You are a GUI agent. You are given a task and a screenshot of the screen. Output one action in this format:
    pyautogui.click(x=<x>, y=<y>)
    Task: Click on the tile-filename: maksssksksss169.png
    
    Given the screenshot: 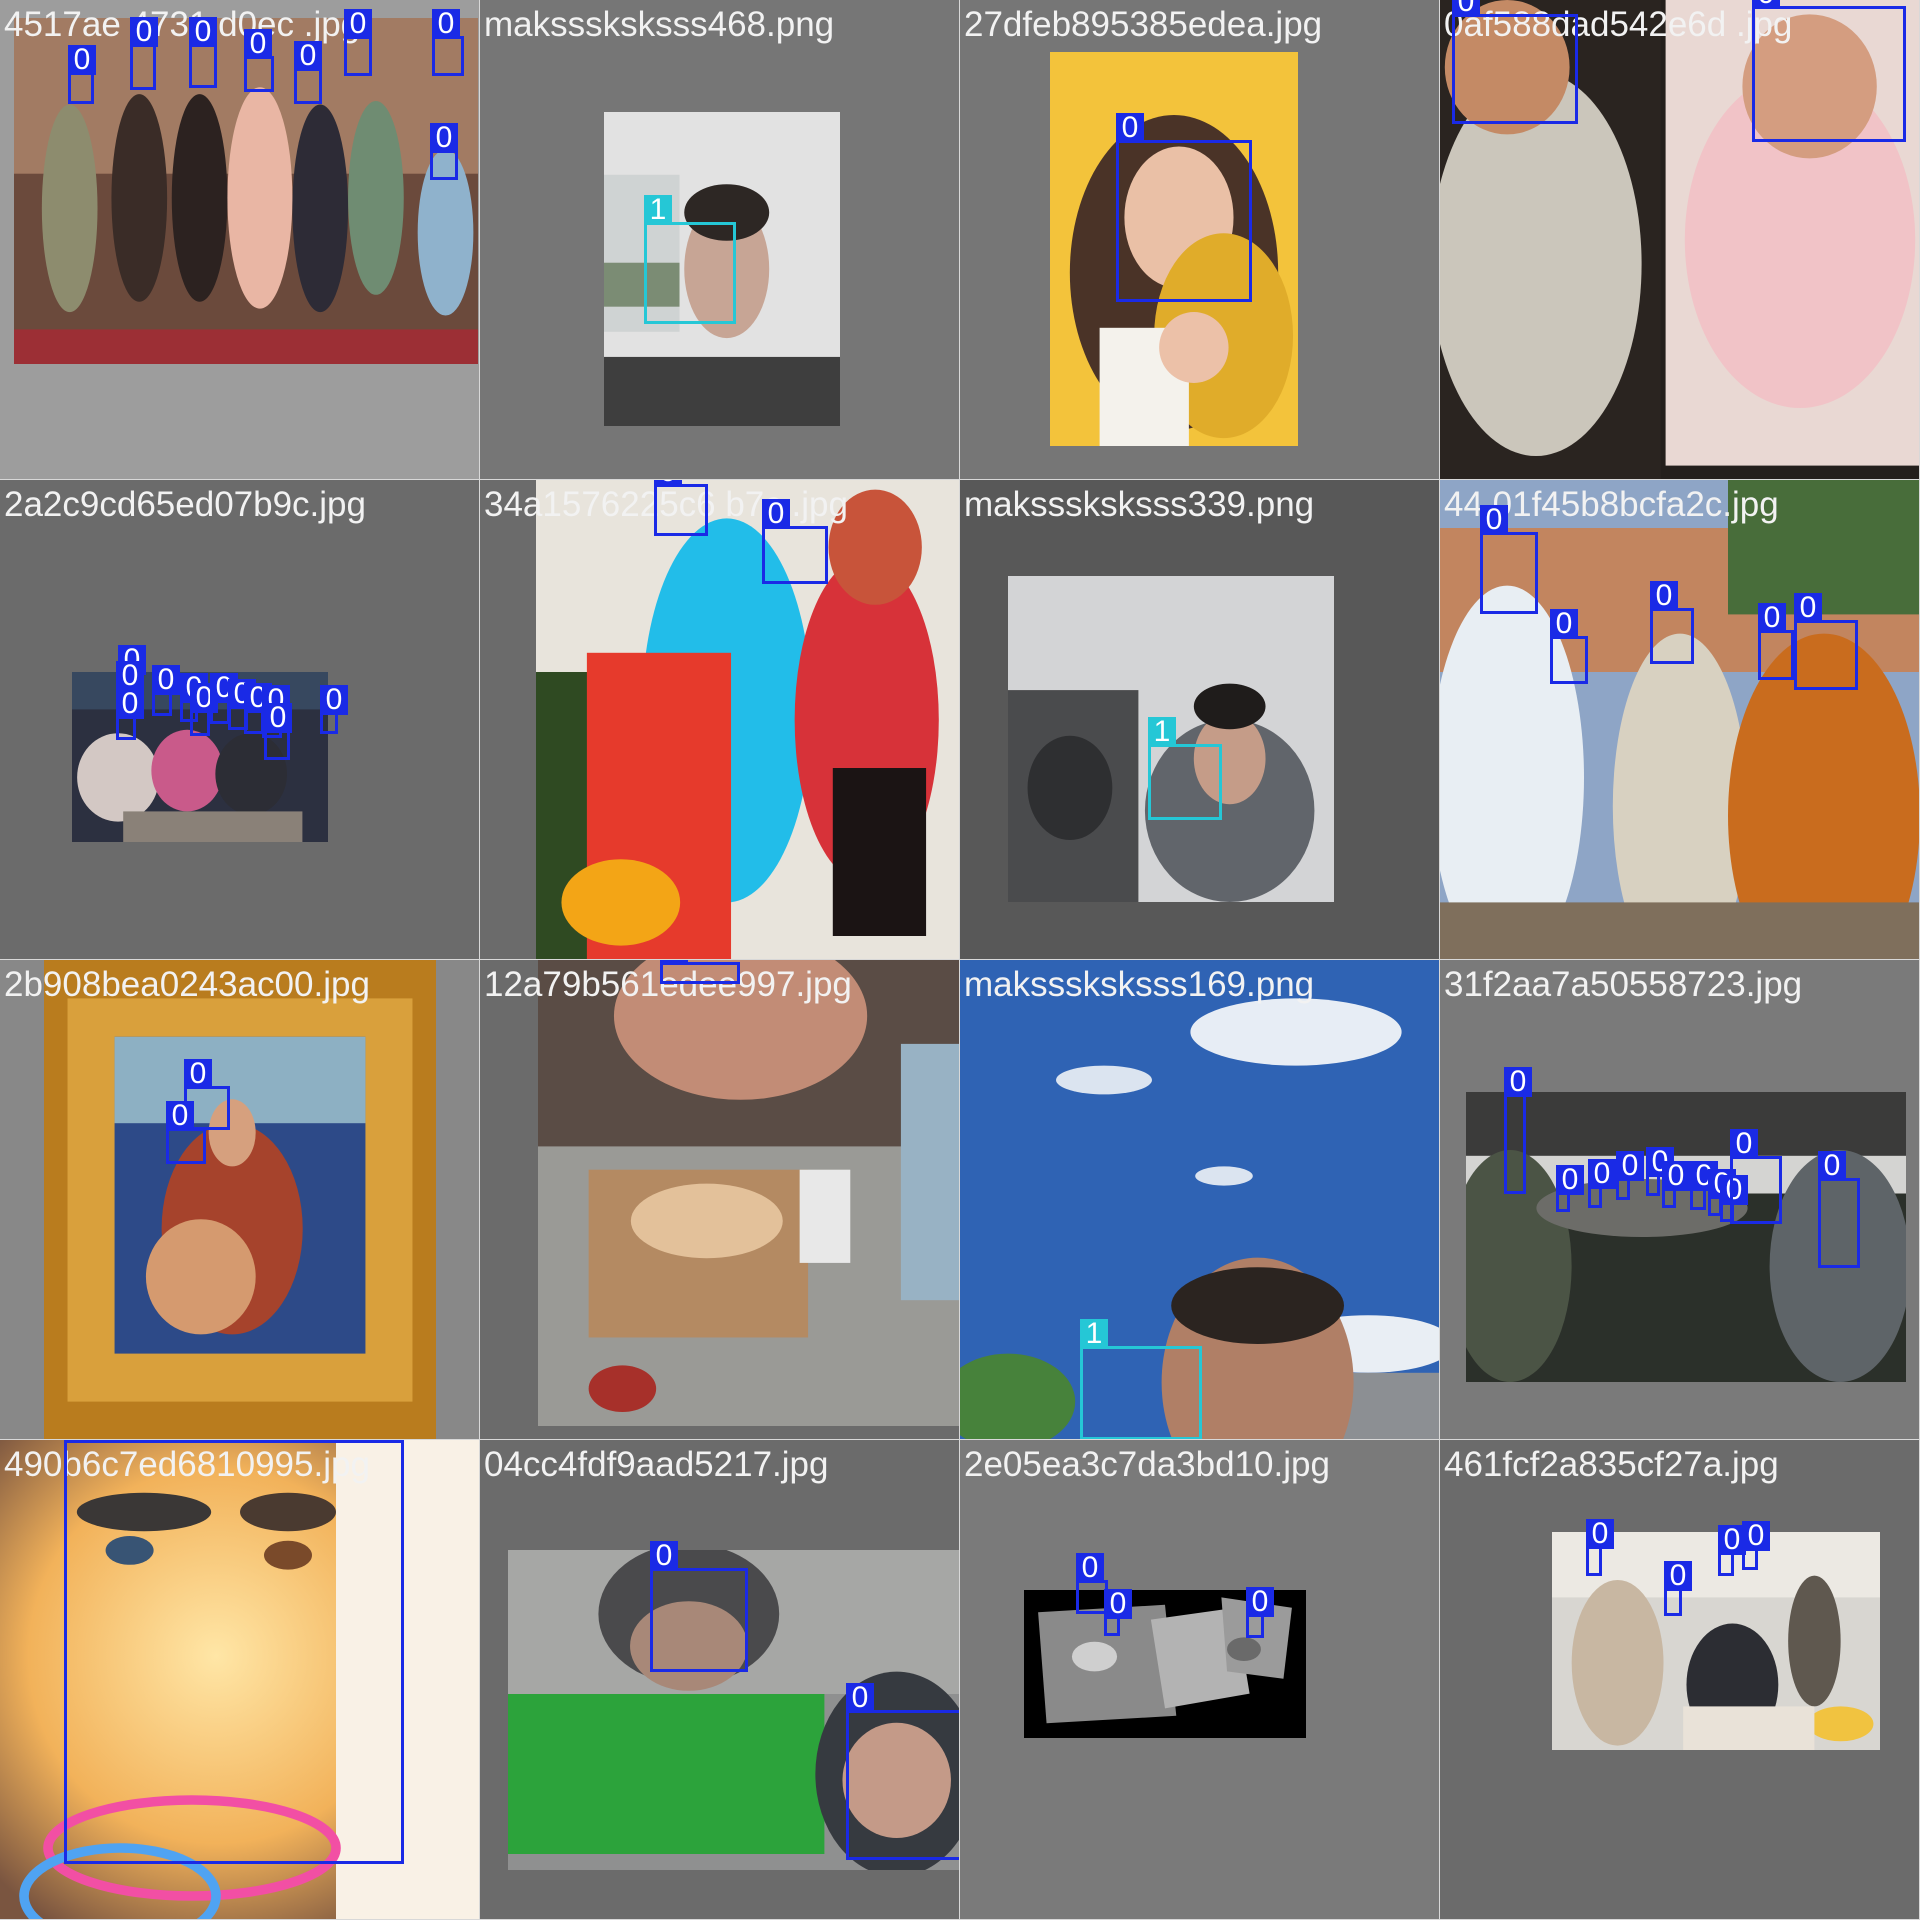 What is the action you would take?
    pyautogui.click(x=1139, y=984)
    